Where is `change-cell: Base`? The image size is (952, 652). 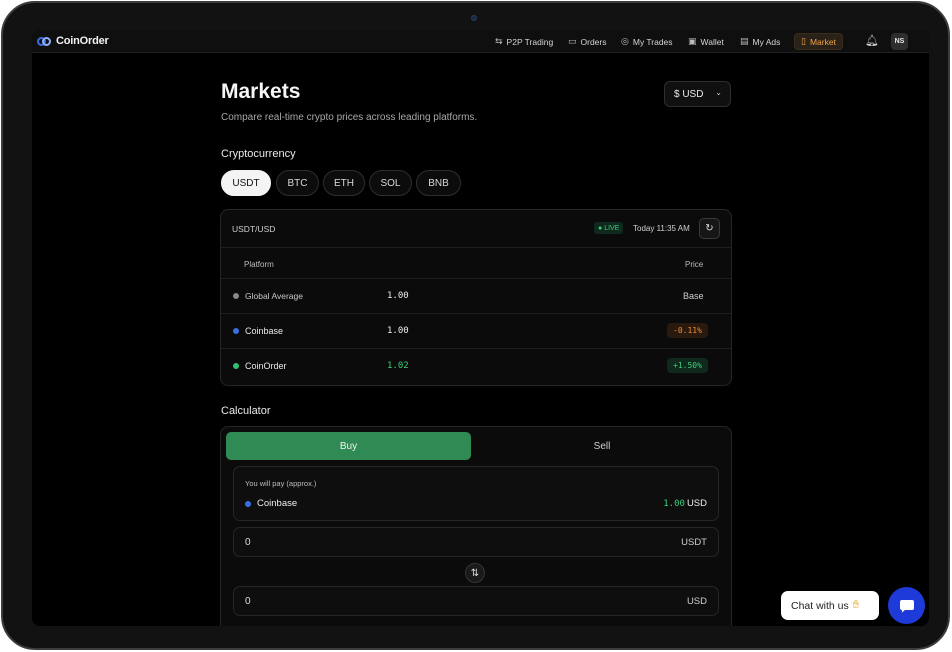 change-cell: Base is located at coordinates (693, 296).